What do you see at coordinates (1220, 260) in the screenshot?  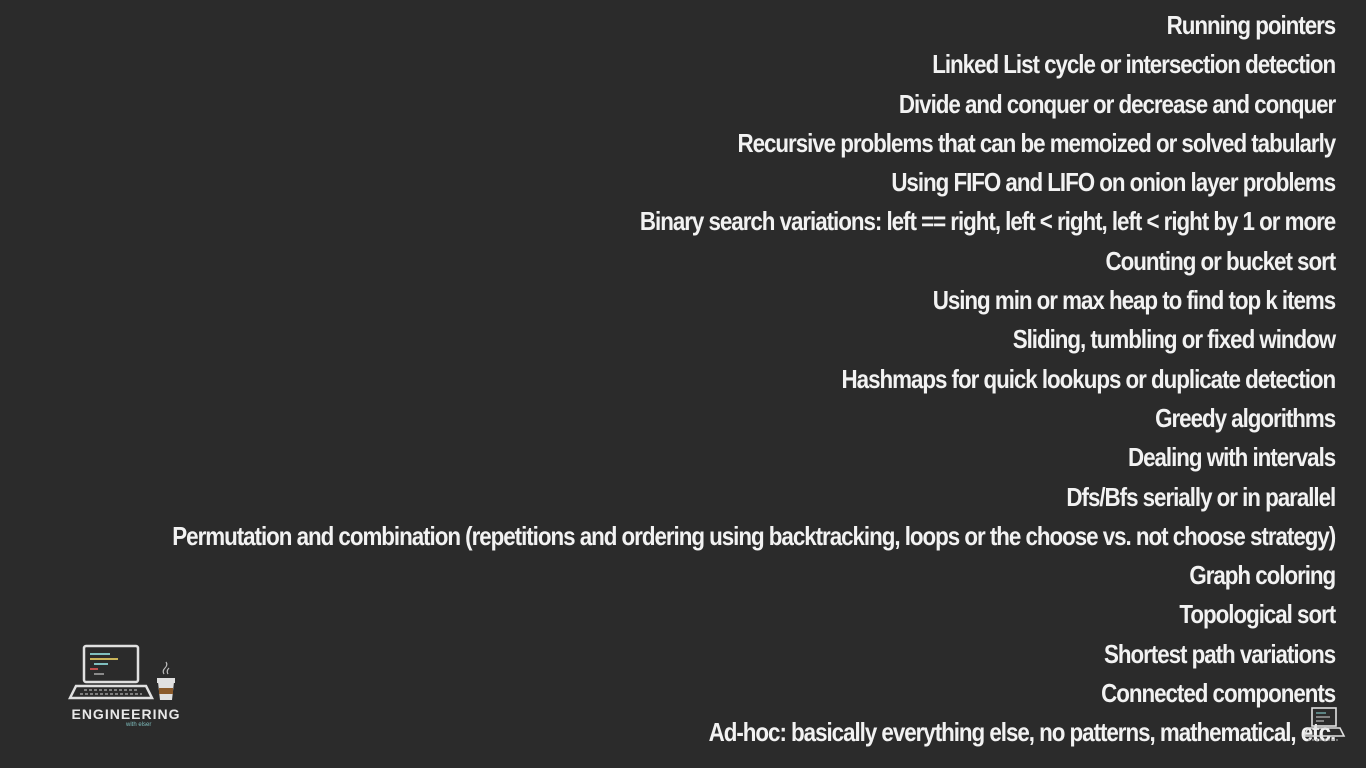 I see `topic-item: Counting or bucket sort` at bounding box center [1220, 260].